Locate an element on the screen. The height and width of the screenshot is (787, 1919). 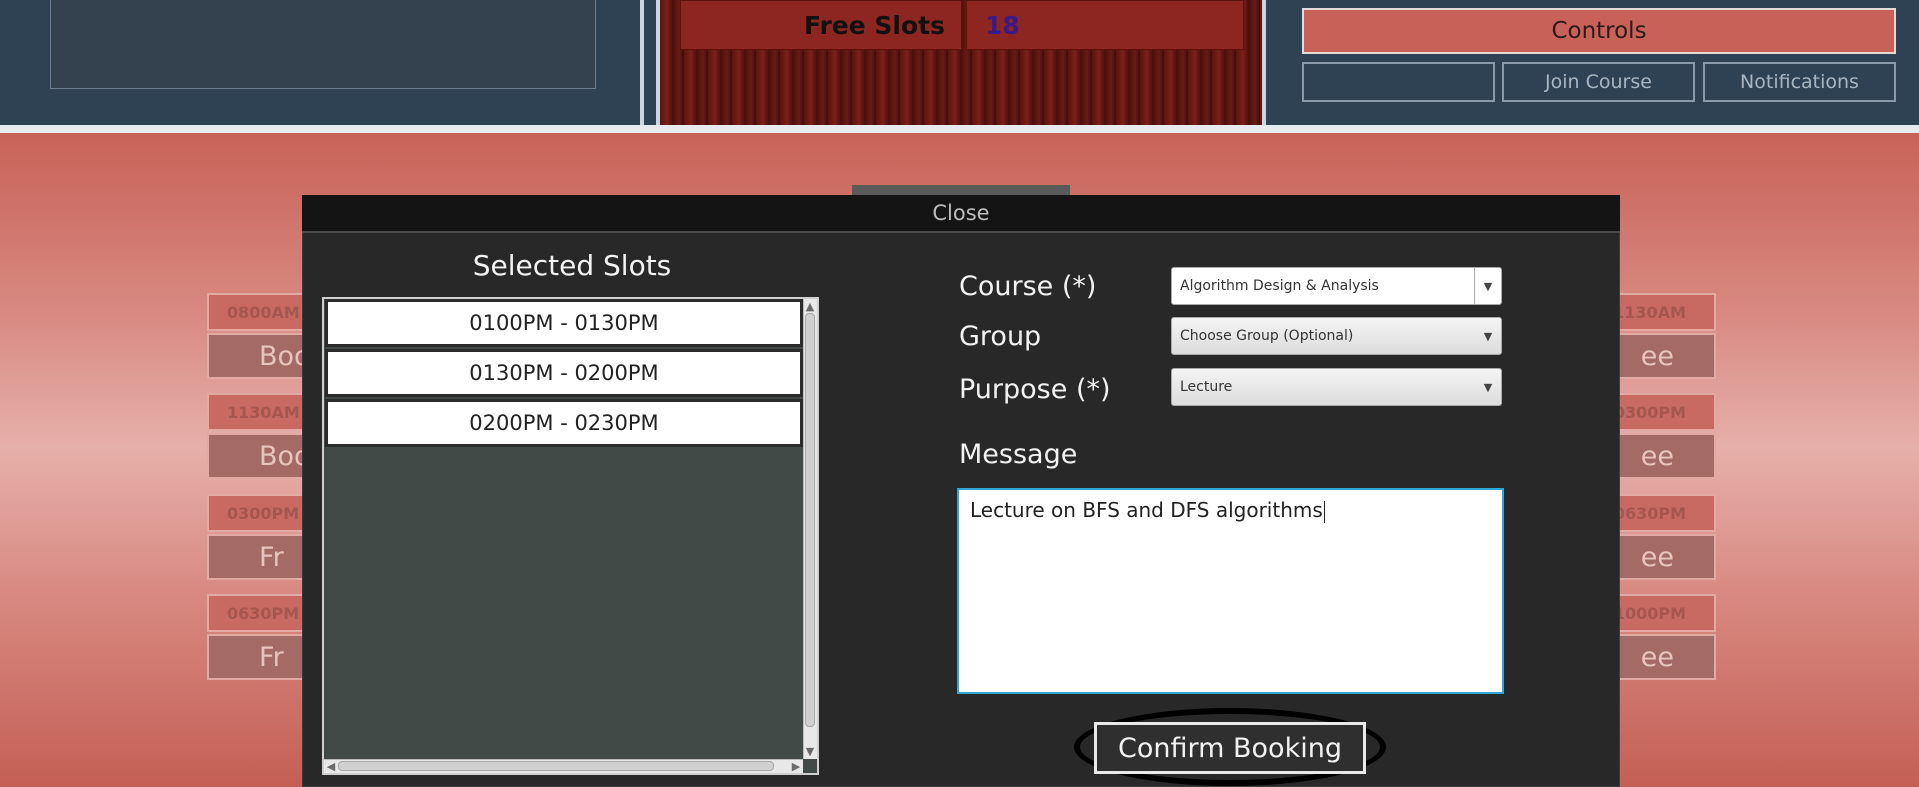
course-select: Algorithm Design & Analysis is located at coordinates (1336, 286).